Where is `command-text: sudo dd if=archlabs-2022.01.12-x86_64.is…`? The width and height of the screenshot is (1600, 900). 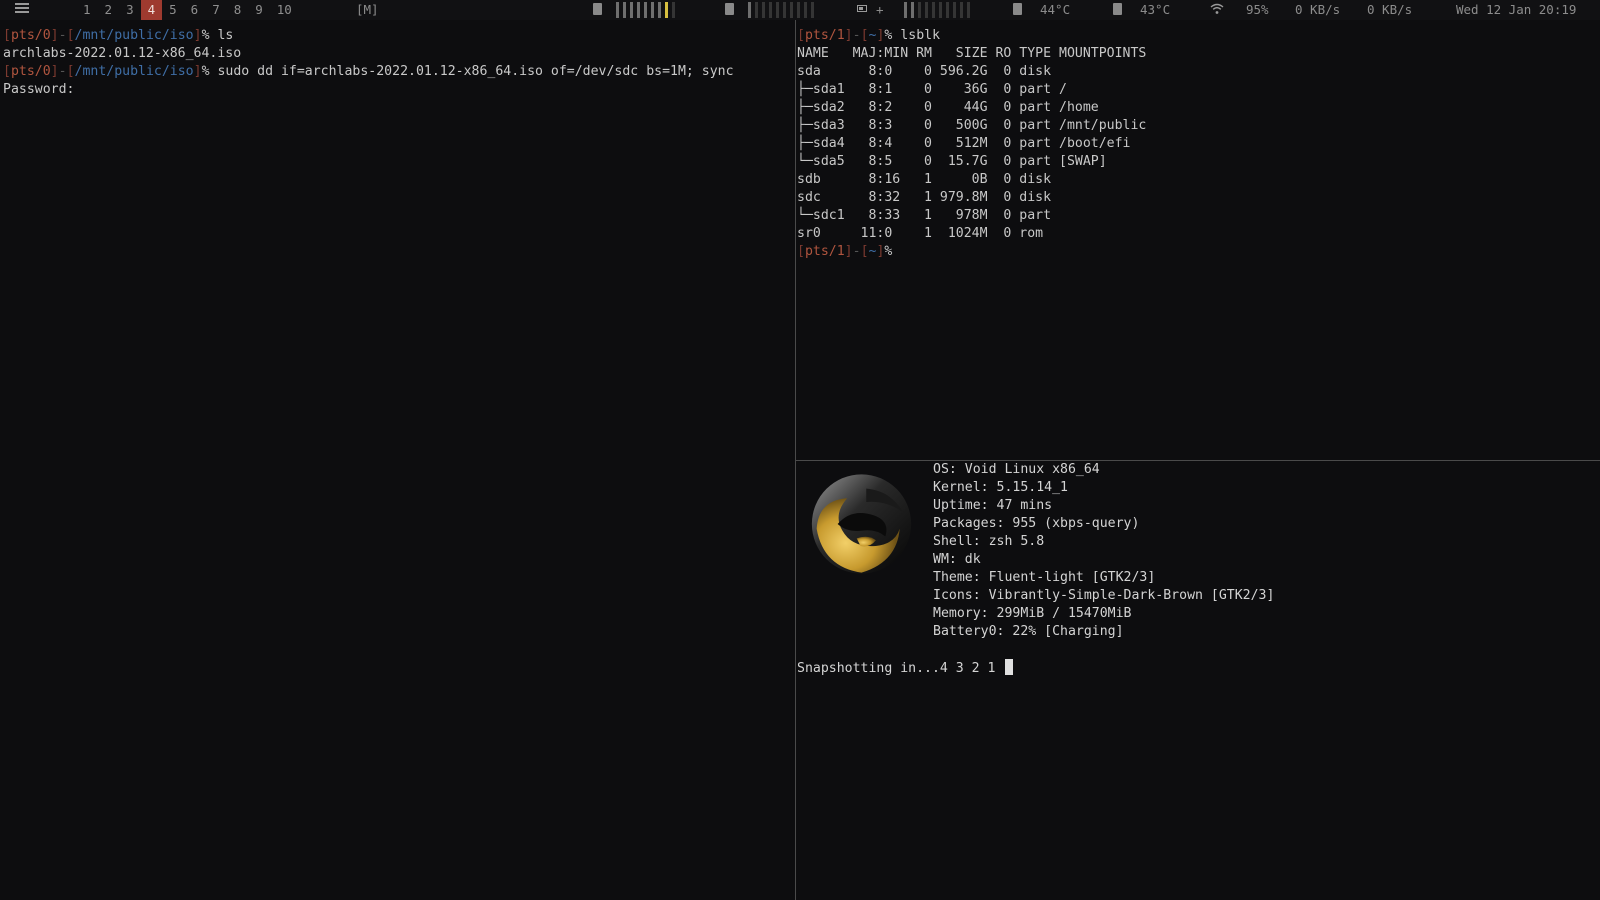
command-text: sudo dd if=archlabs-2022.01.12-x86_64.is… is located at coordinates (475, 71).